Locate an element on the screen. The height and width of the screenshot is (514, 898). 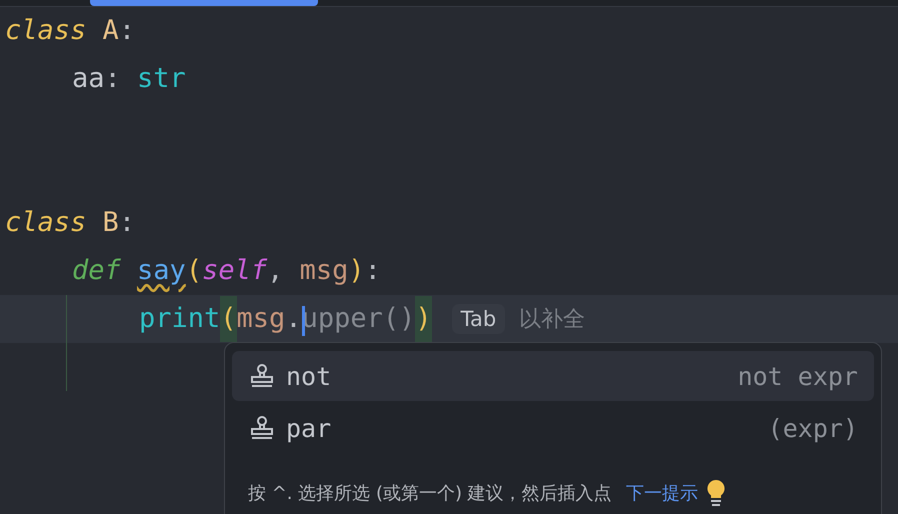
code-token: . is located at coordinates (293, 319).